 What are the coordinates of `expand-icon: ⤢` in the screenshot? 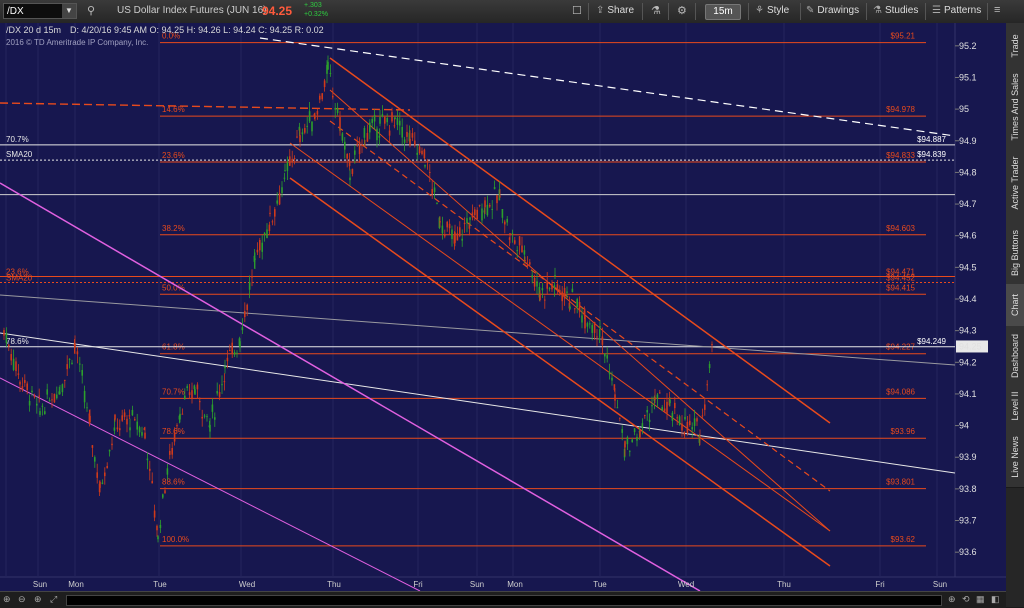 It's located at (53, 599).